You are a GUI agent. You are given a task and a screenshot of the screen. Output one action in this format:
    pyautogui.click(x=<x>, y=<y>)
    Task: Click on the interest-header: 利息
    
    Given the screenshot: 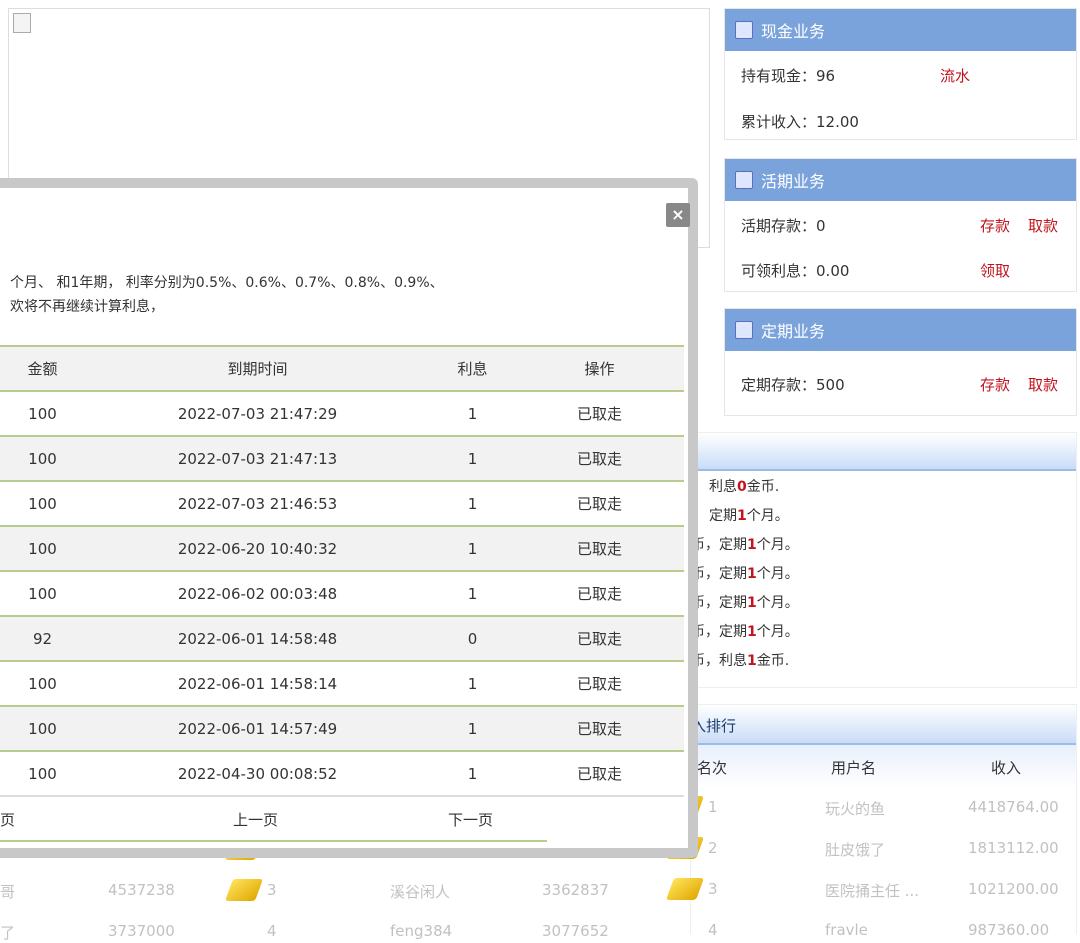 What is the action you would take?
    pyautogui.click(x=472, y=368)
    